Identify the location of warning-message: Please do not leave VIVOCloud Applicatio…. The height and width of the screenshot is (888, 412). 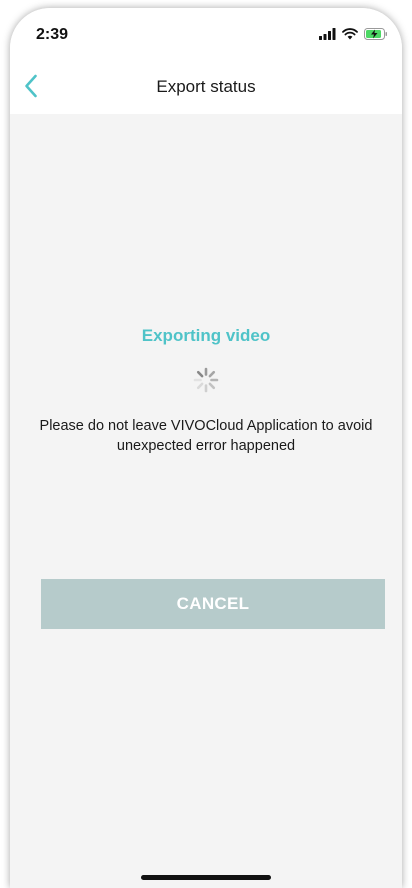
(206, 436).